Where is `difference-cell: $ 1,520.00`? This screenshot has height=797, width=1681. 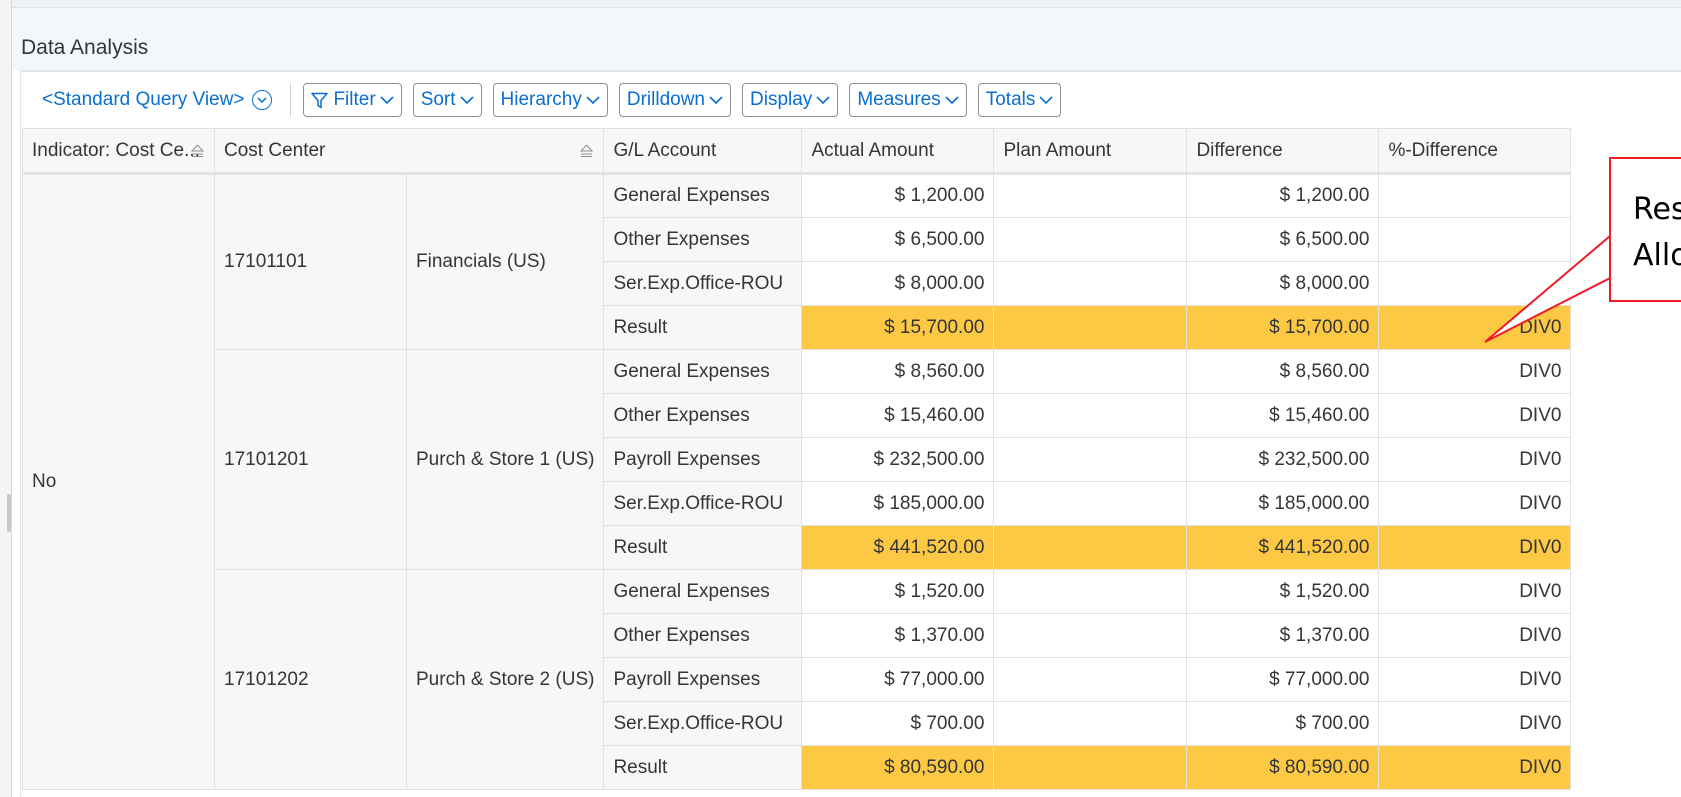 difference-cell: $ 1,520.00 is located at coordinates (1283, 591).